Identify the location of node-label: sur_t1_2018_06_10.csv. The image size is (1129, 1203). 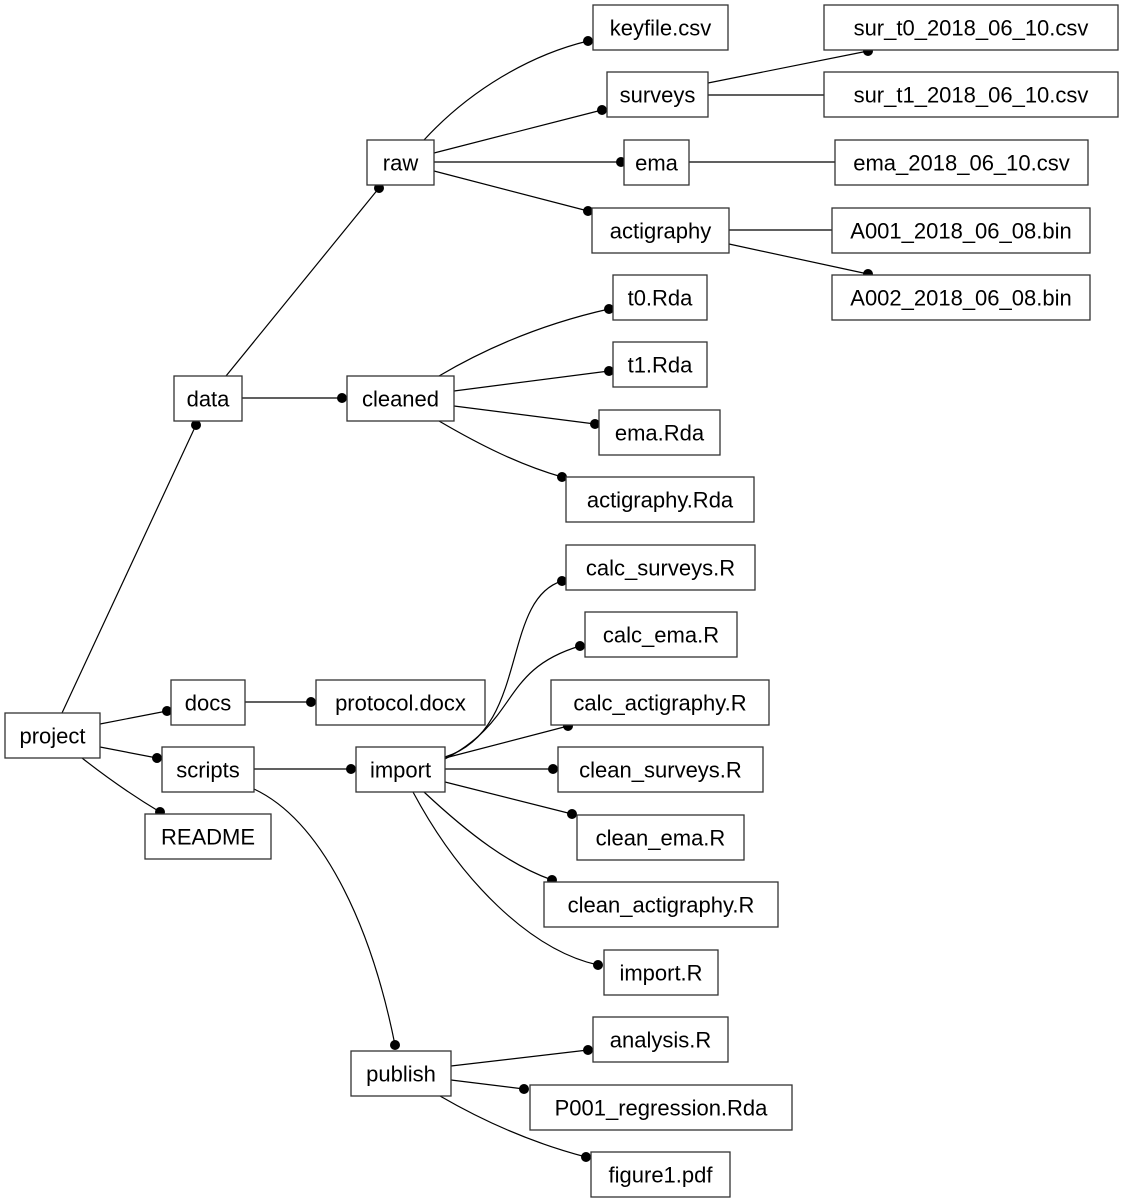
(971, 95).